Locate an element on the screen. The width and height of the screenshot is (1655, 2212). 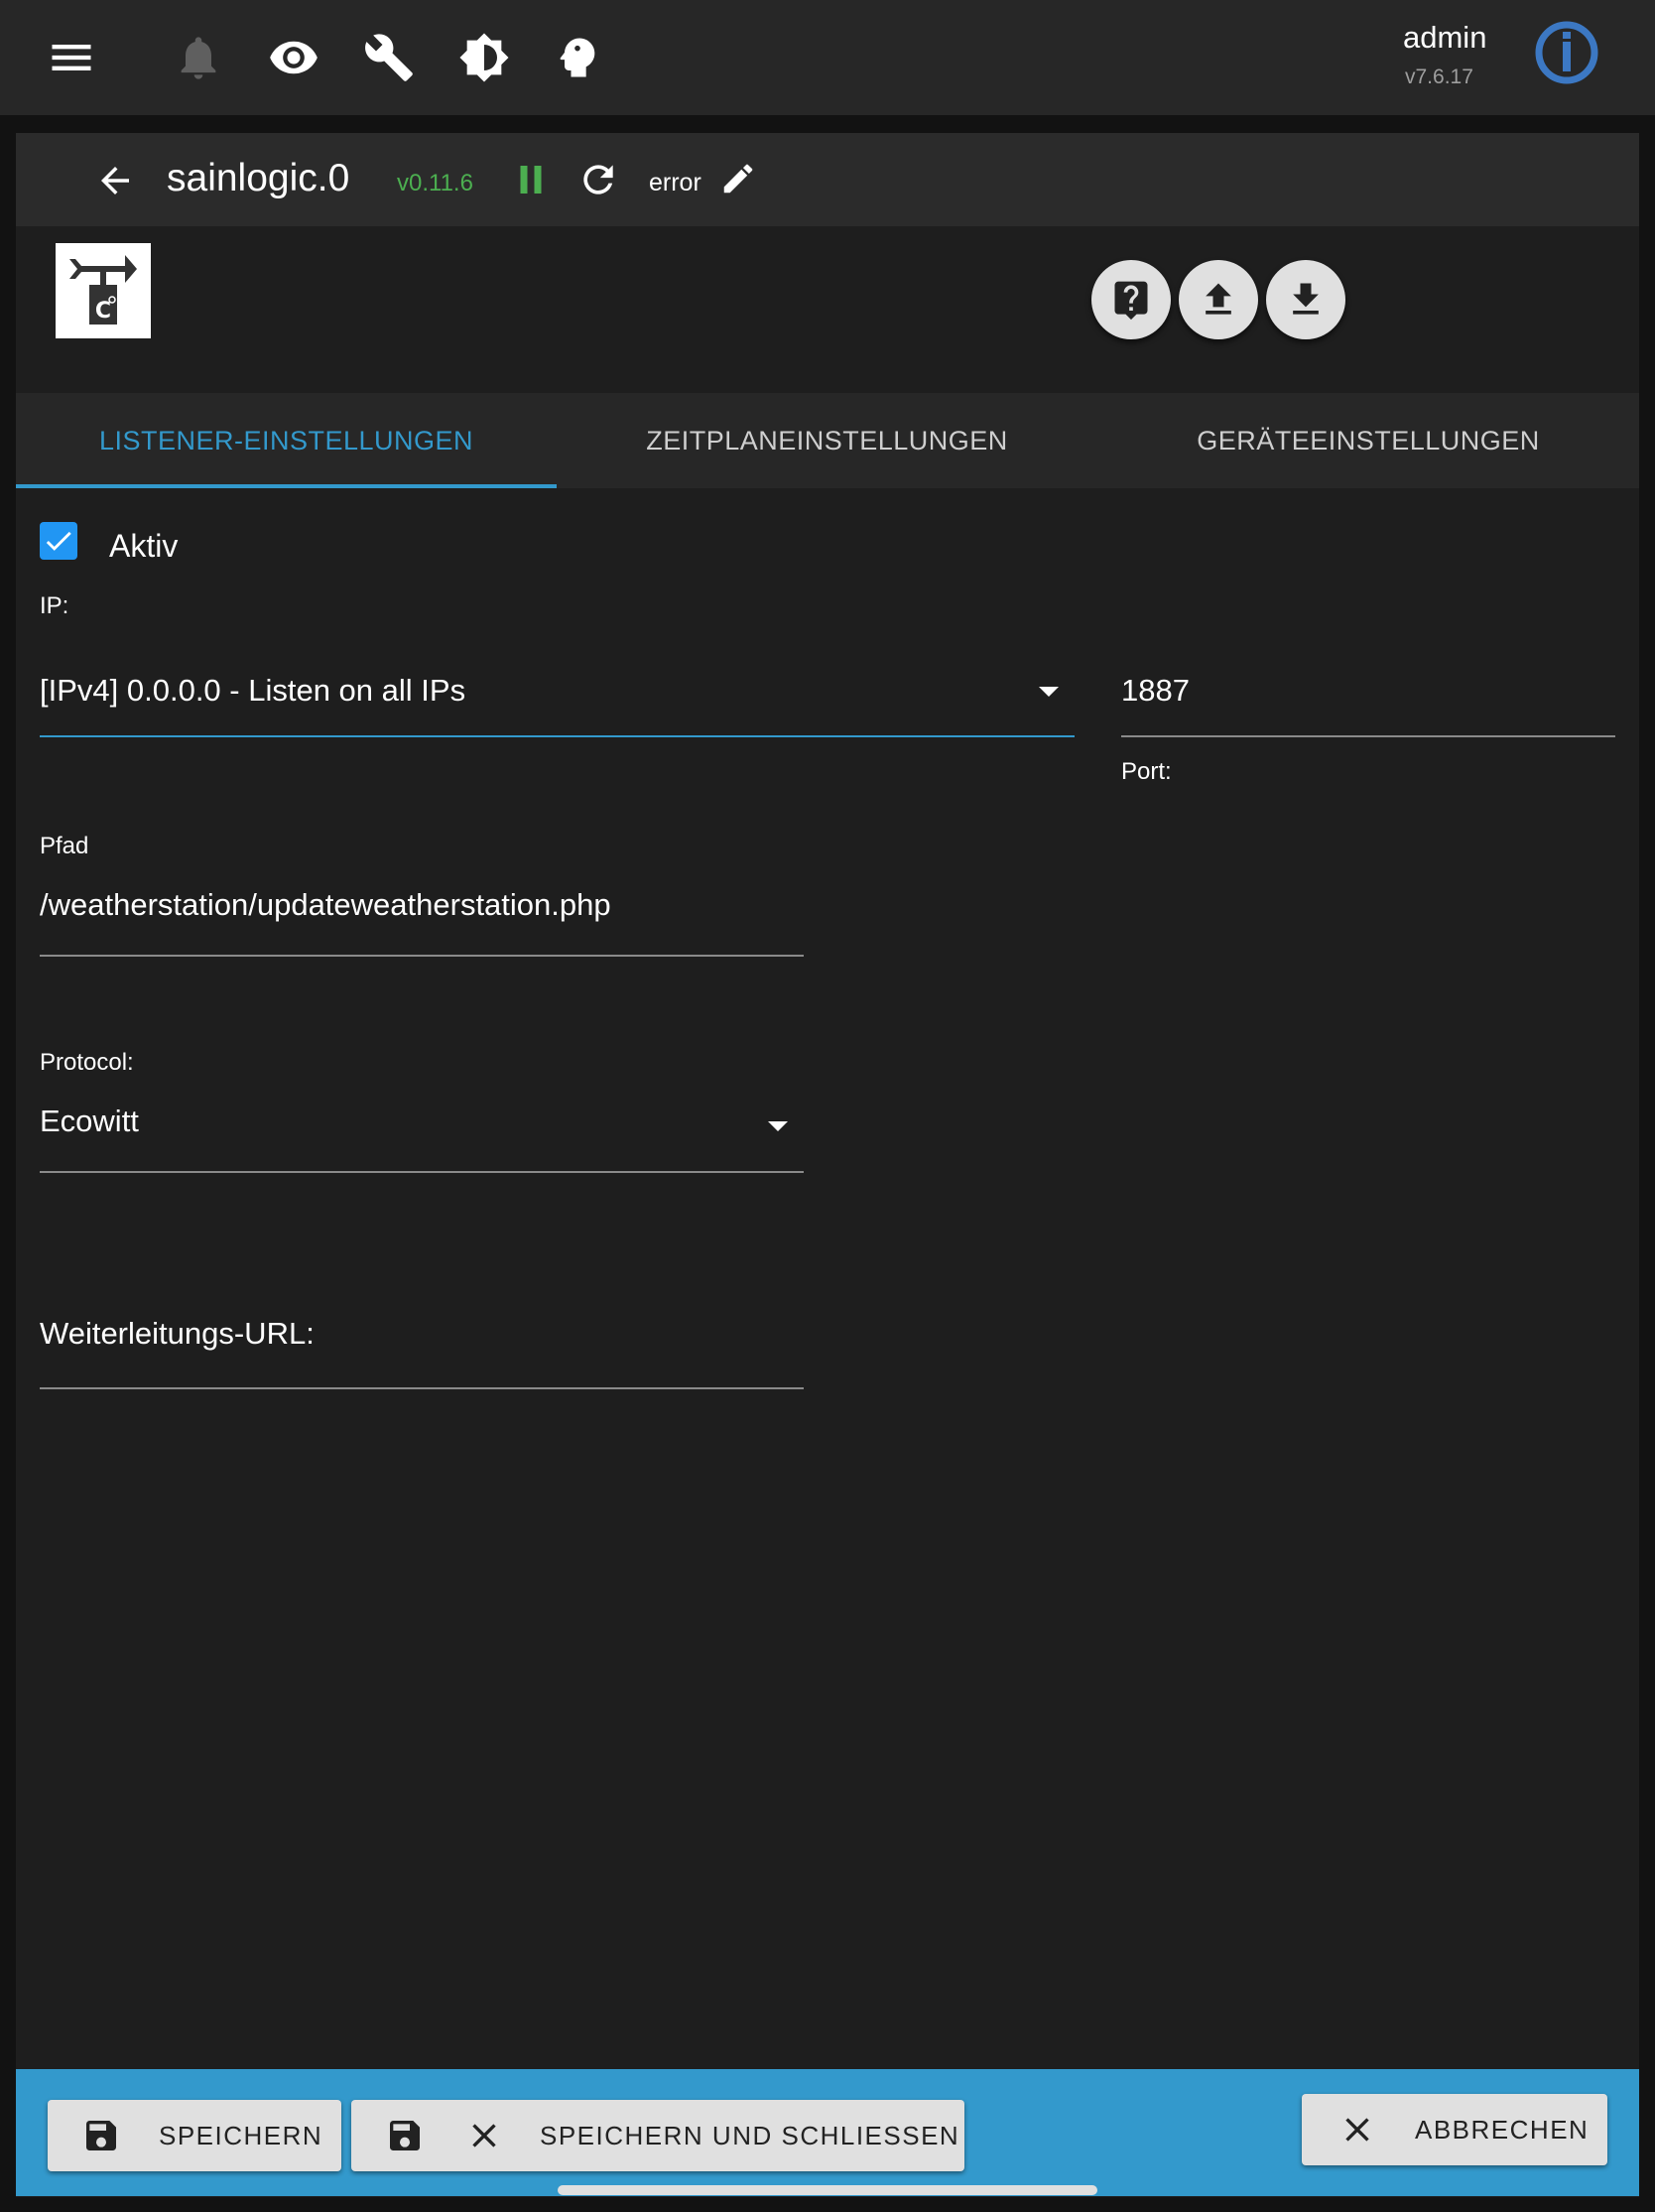
path-input-value: /weatherstation/updateweatherstation.php is located at coordinates (325, 904).